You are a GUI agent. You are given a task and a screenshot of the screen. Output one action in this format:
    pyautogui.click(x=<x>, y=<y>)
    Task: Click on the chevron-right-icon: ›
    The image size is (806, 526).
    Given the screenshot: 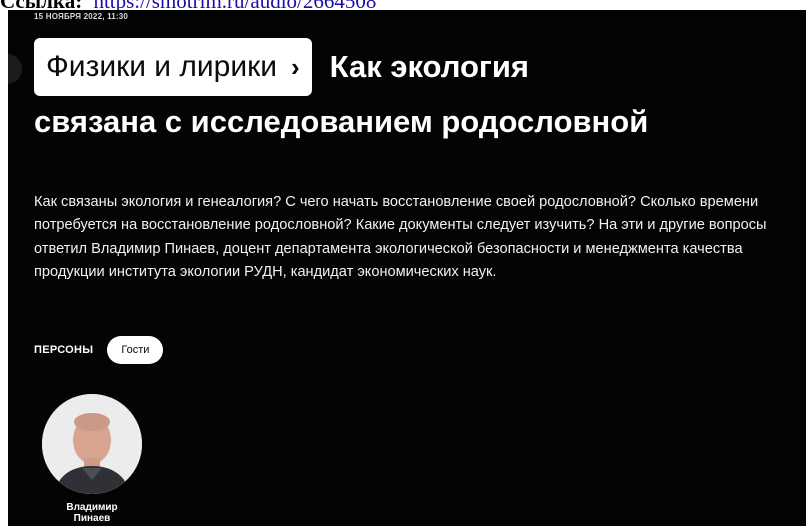 What is the action you would take?
    pyautogui.click(x=295, y=66)
    